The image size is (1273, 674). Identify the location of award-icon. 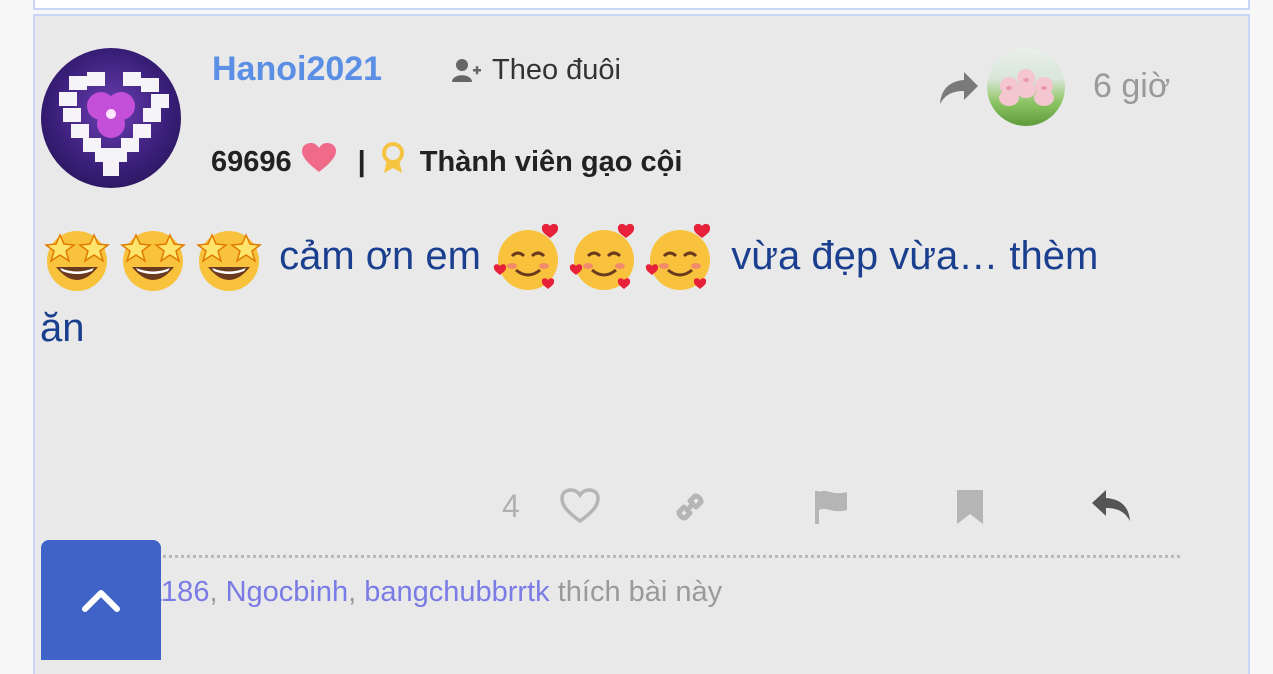
(393, 162).